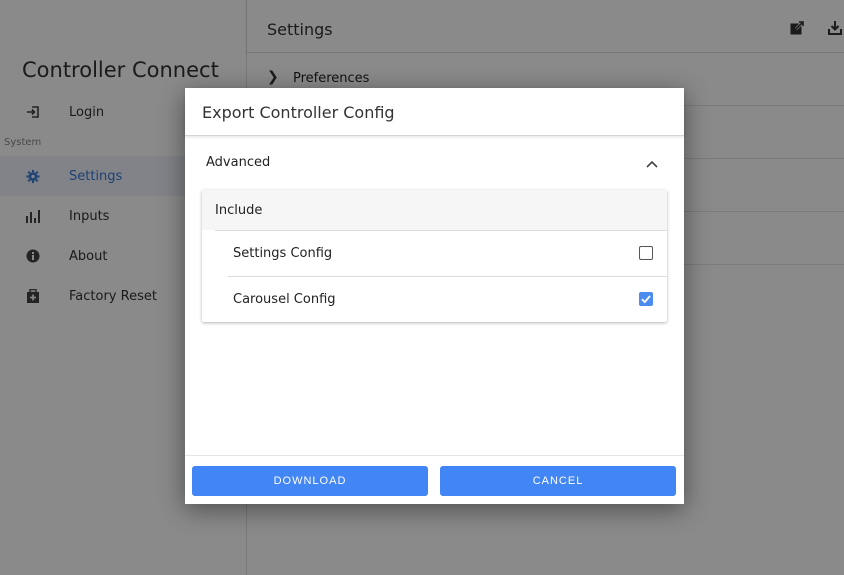  What do you see at coordinates (434, 164) in the screenshot?
I see `advanced-accordion-header: Advanced` at bounding box center [434, 164].